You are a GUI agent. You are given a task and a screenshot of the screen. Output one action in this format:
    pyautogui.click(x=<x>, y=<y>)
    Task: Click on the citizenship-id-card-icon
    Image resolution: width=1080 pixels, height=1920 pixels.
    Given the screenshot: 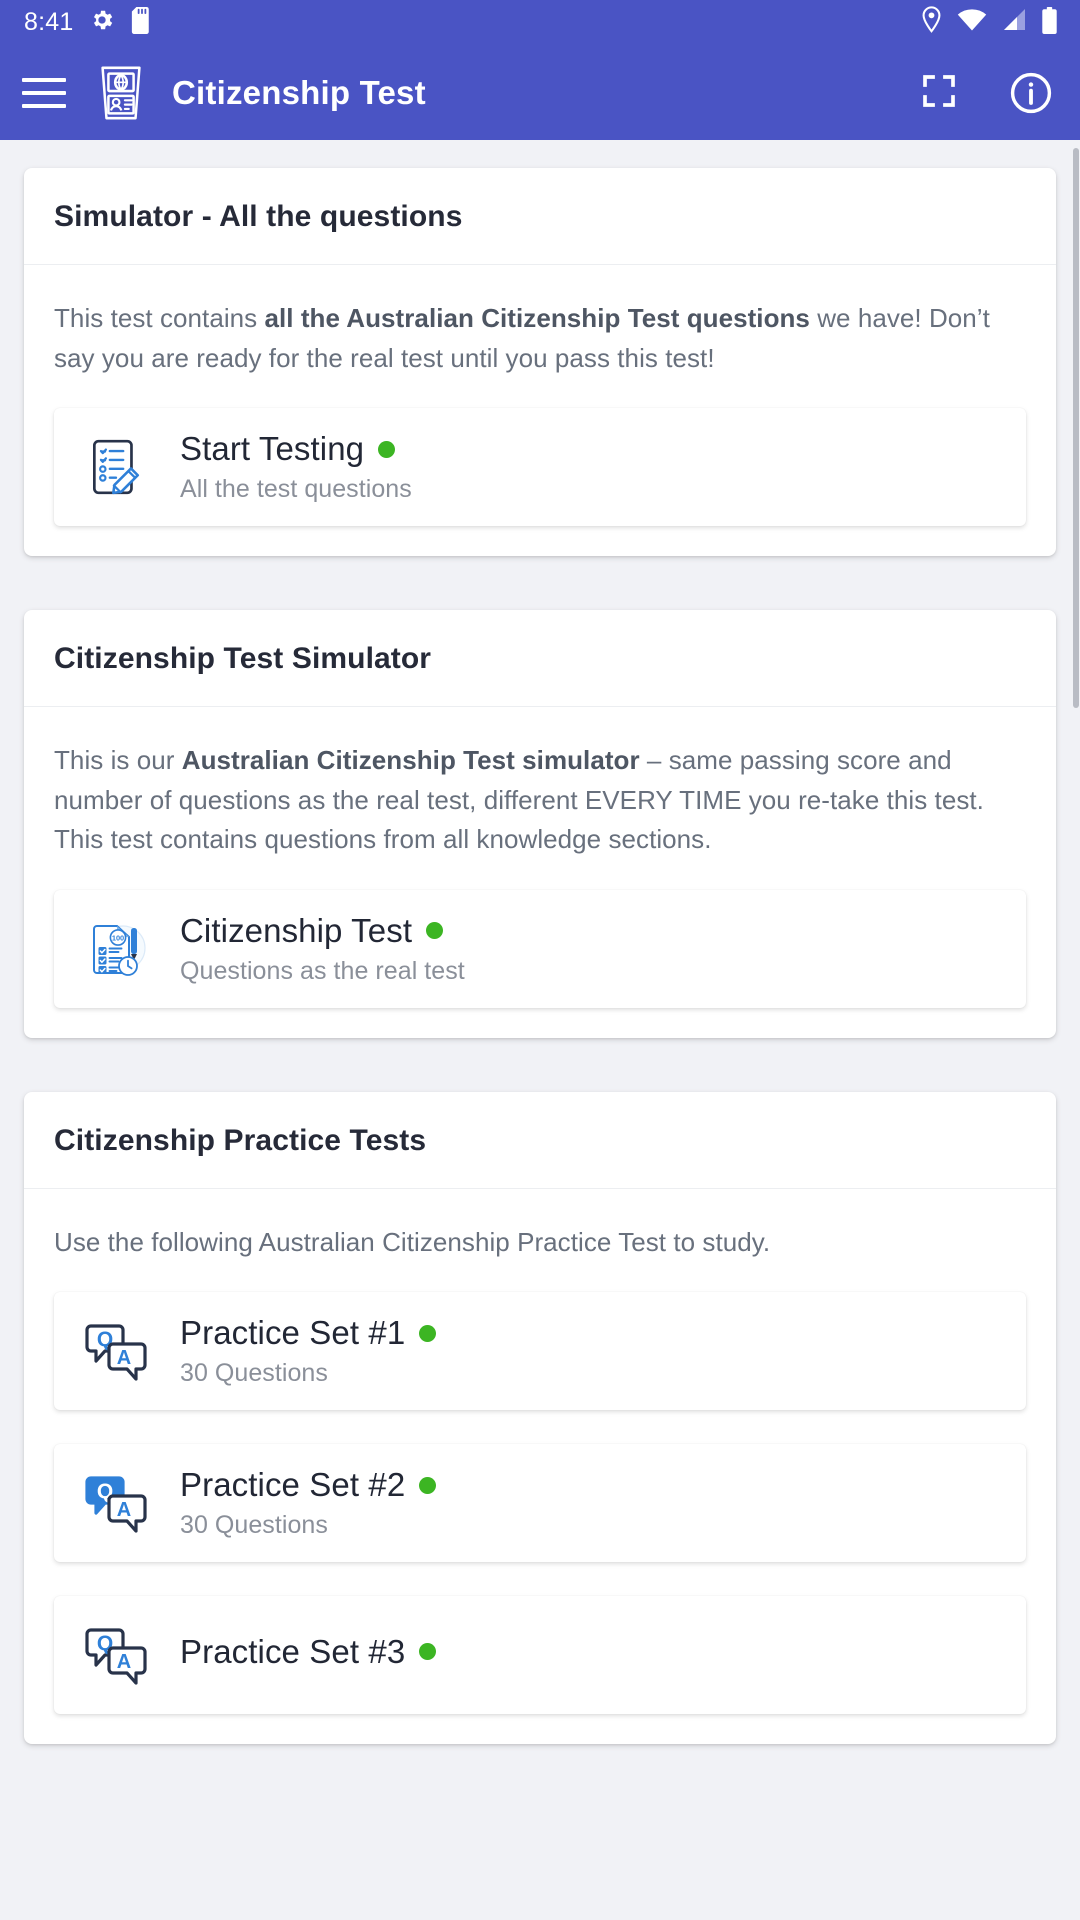 What is the action you would take?
    pyautogui.click(x=121, y=93)
    